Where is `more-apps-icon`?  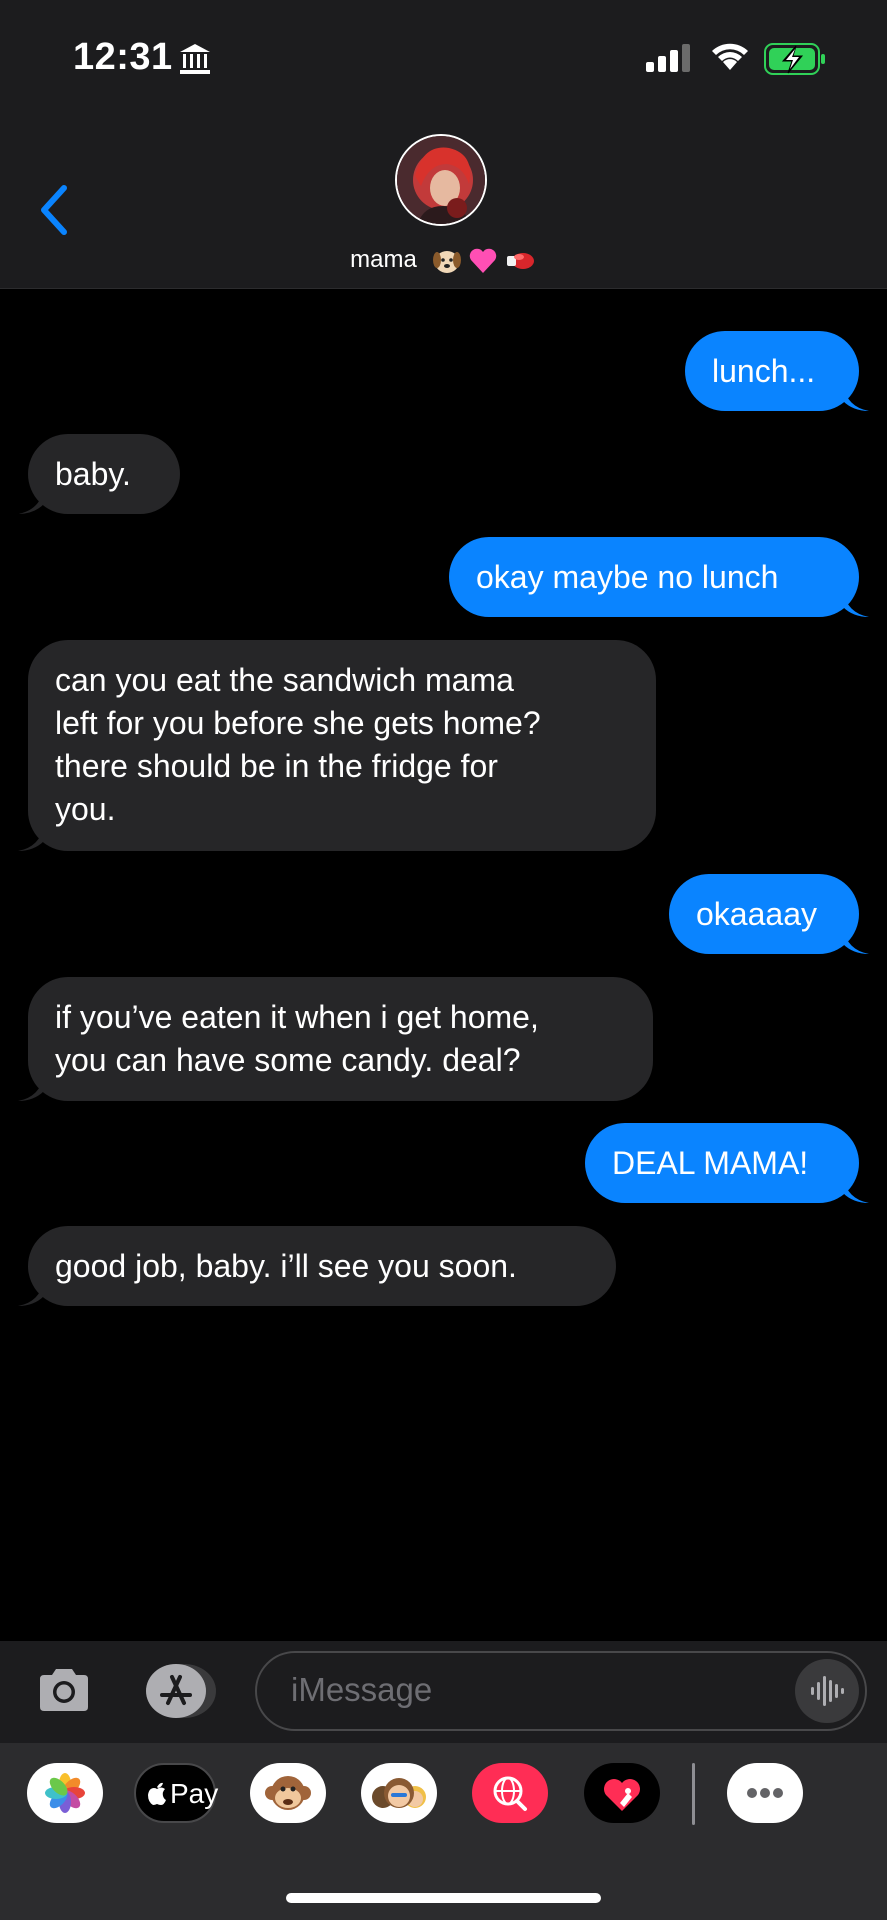 more-apps-icon is located at coordinates (765, 1793).